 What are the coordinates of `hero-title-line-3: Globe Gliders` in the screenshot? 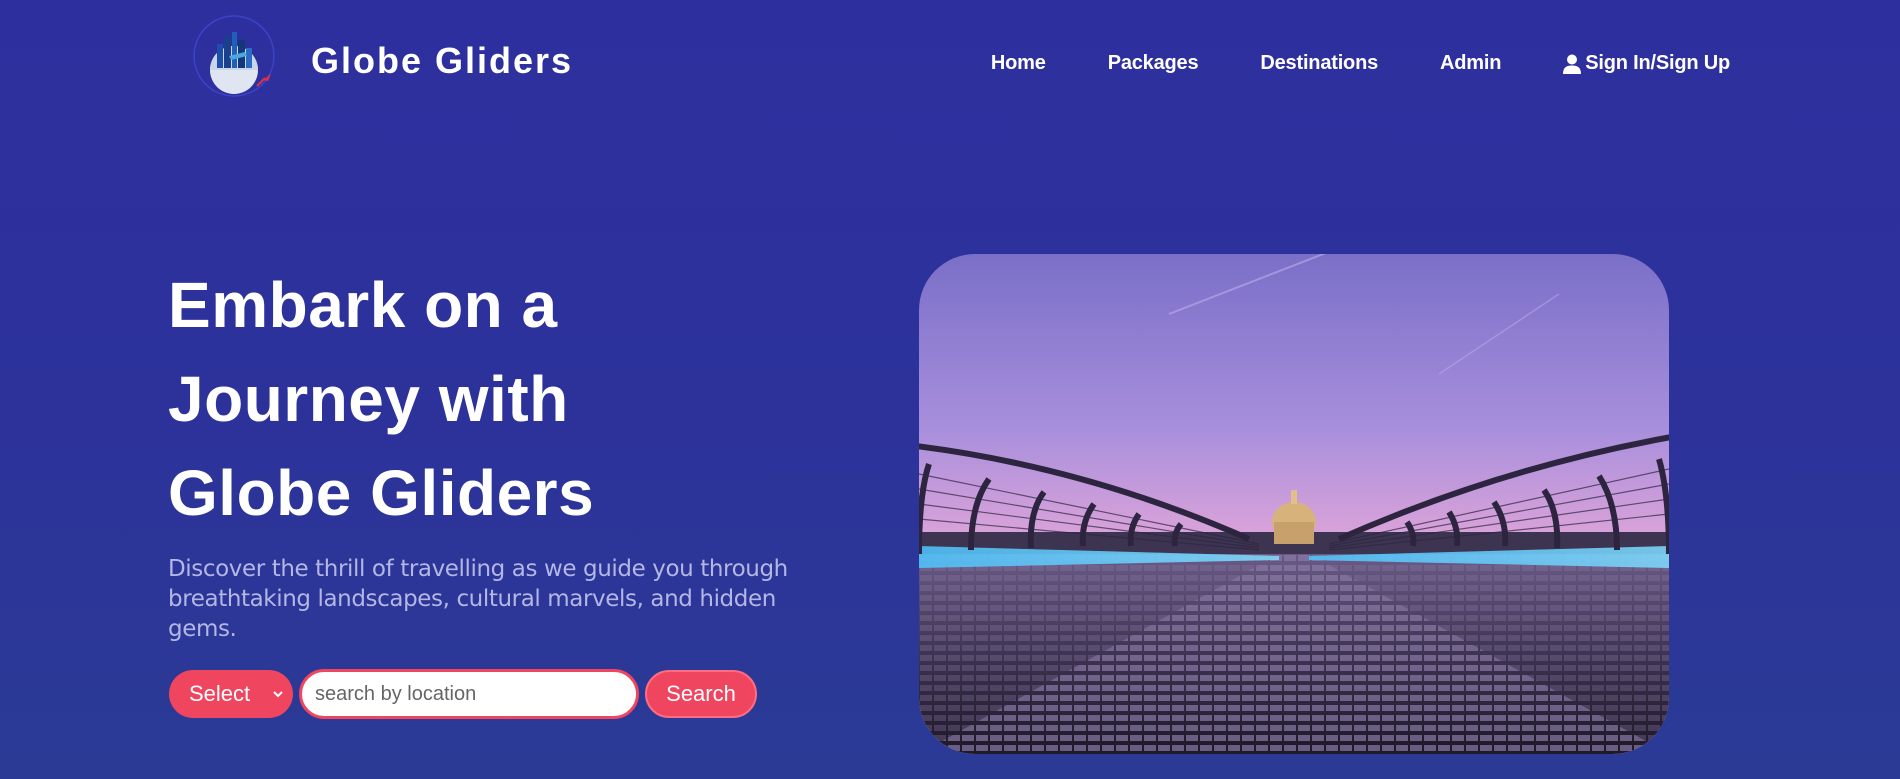 It's located at (381, 493).